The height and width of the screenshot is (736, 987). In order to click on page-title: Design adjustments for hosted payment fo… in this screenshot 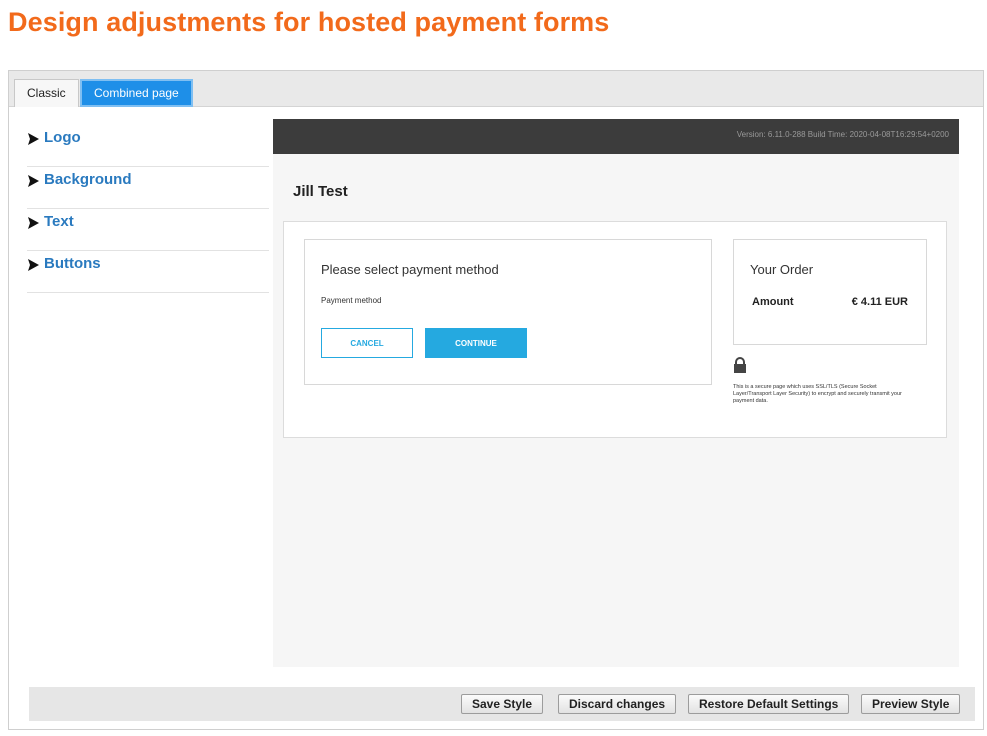, I will do `click(309, 22)`.